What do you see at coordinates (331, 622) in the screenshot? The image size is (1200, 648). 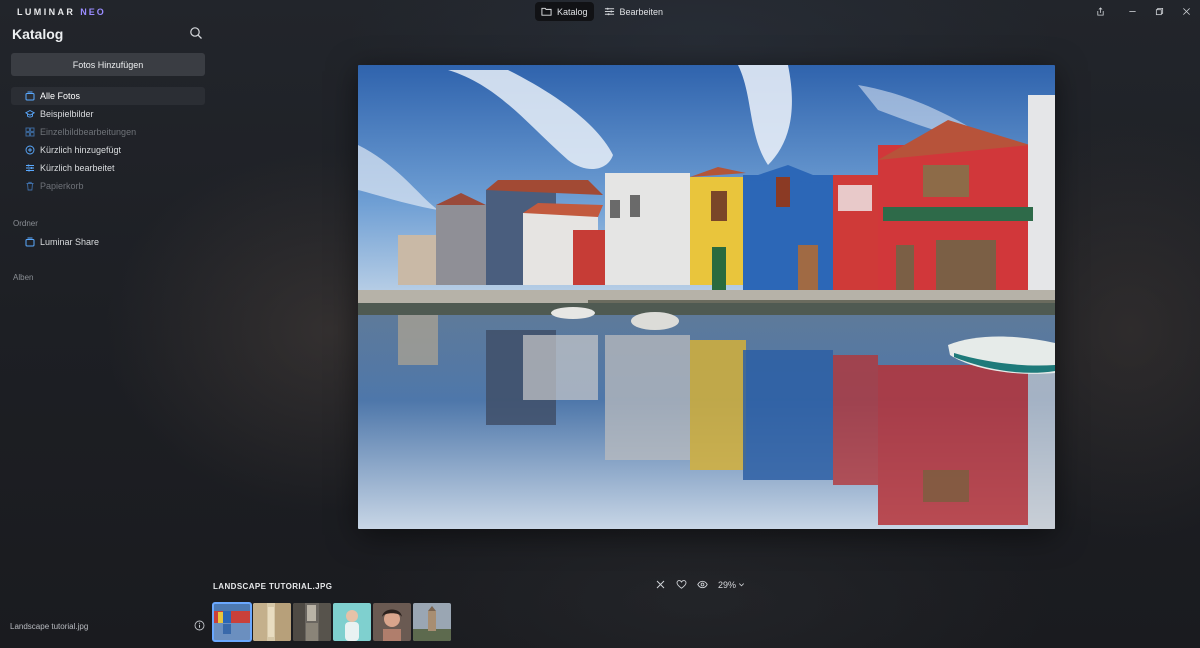 I see `filmstrip` at bounding box center [331, 622].